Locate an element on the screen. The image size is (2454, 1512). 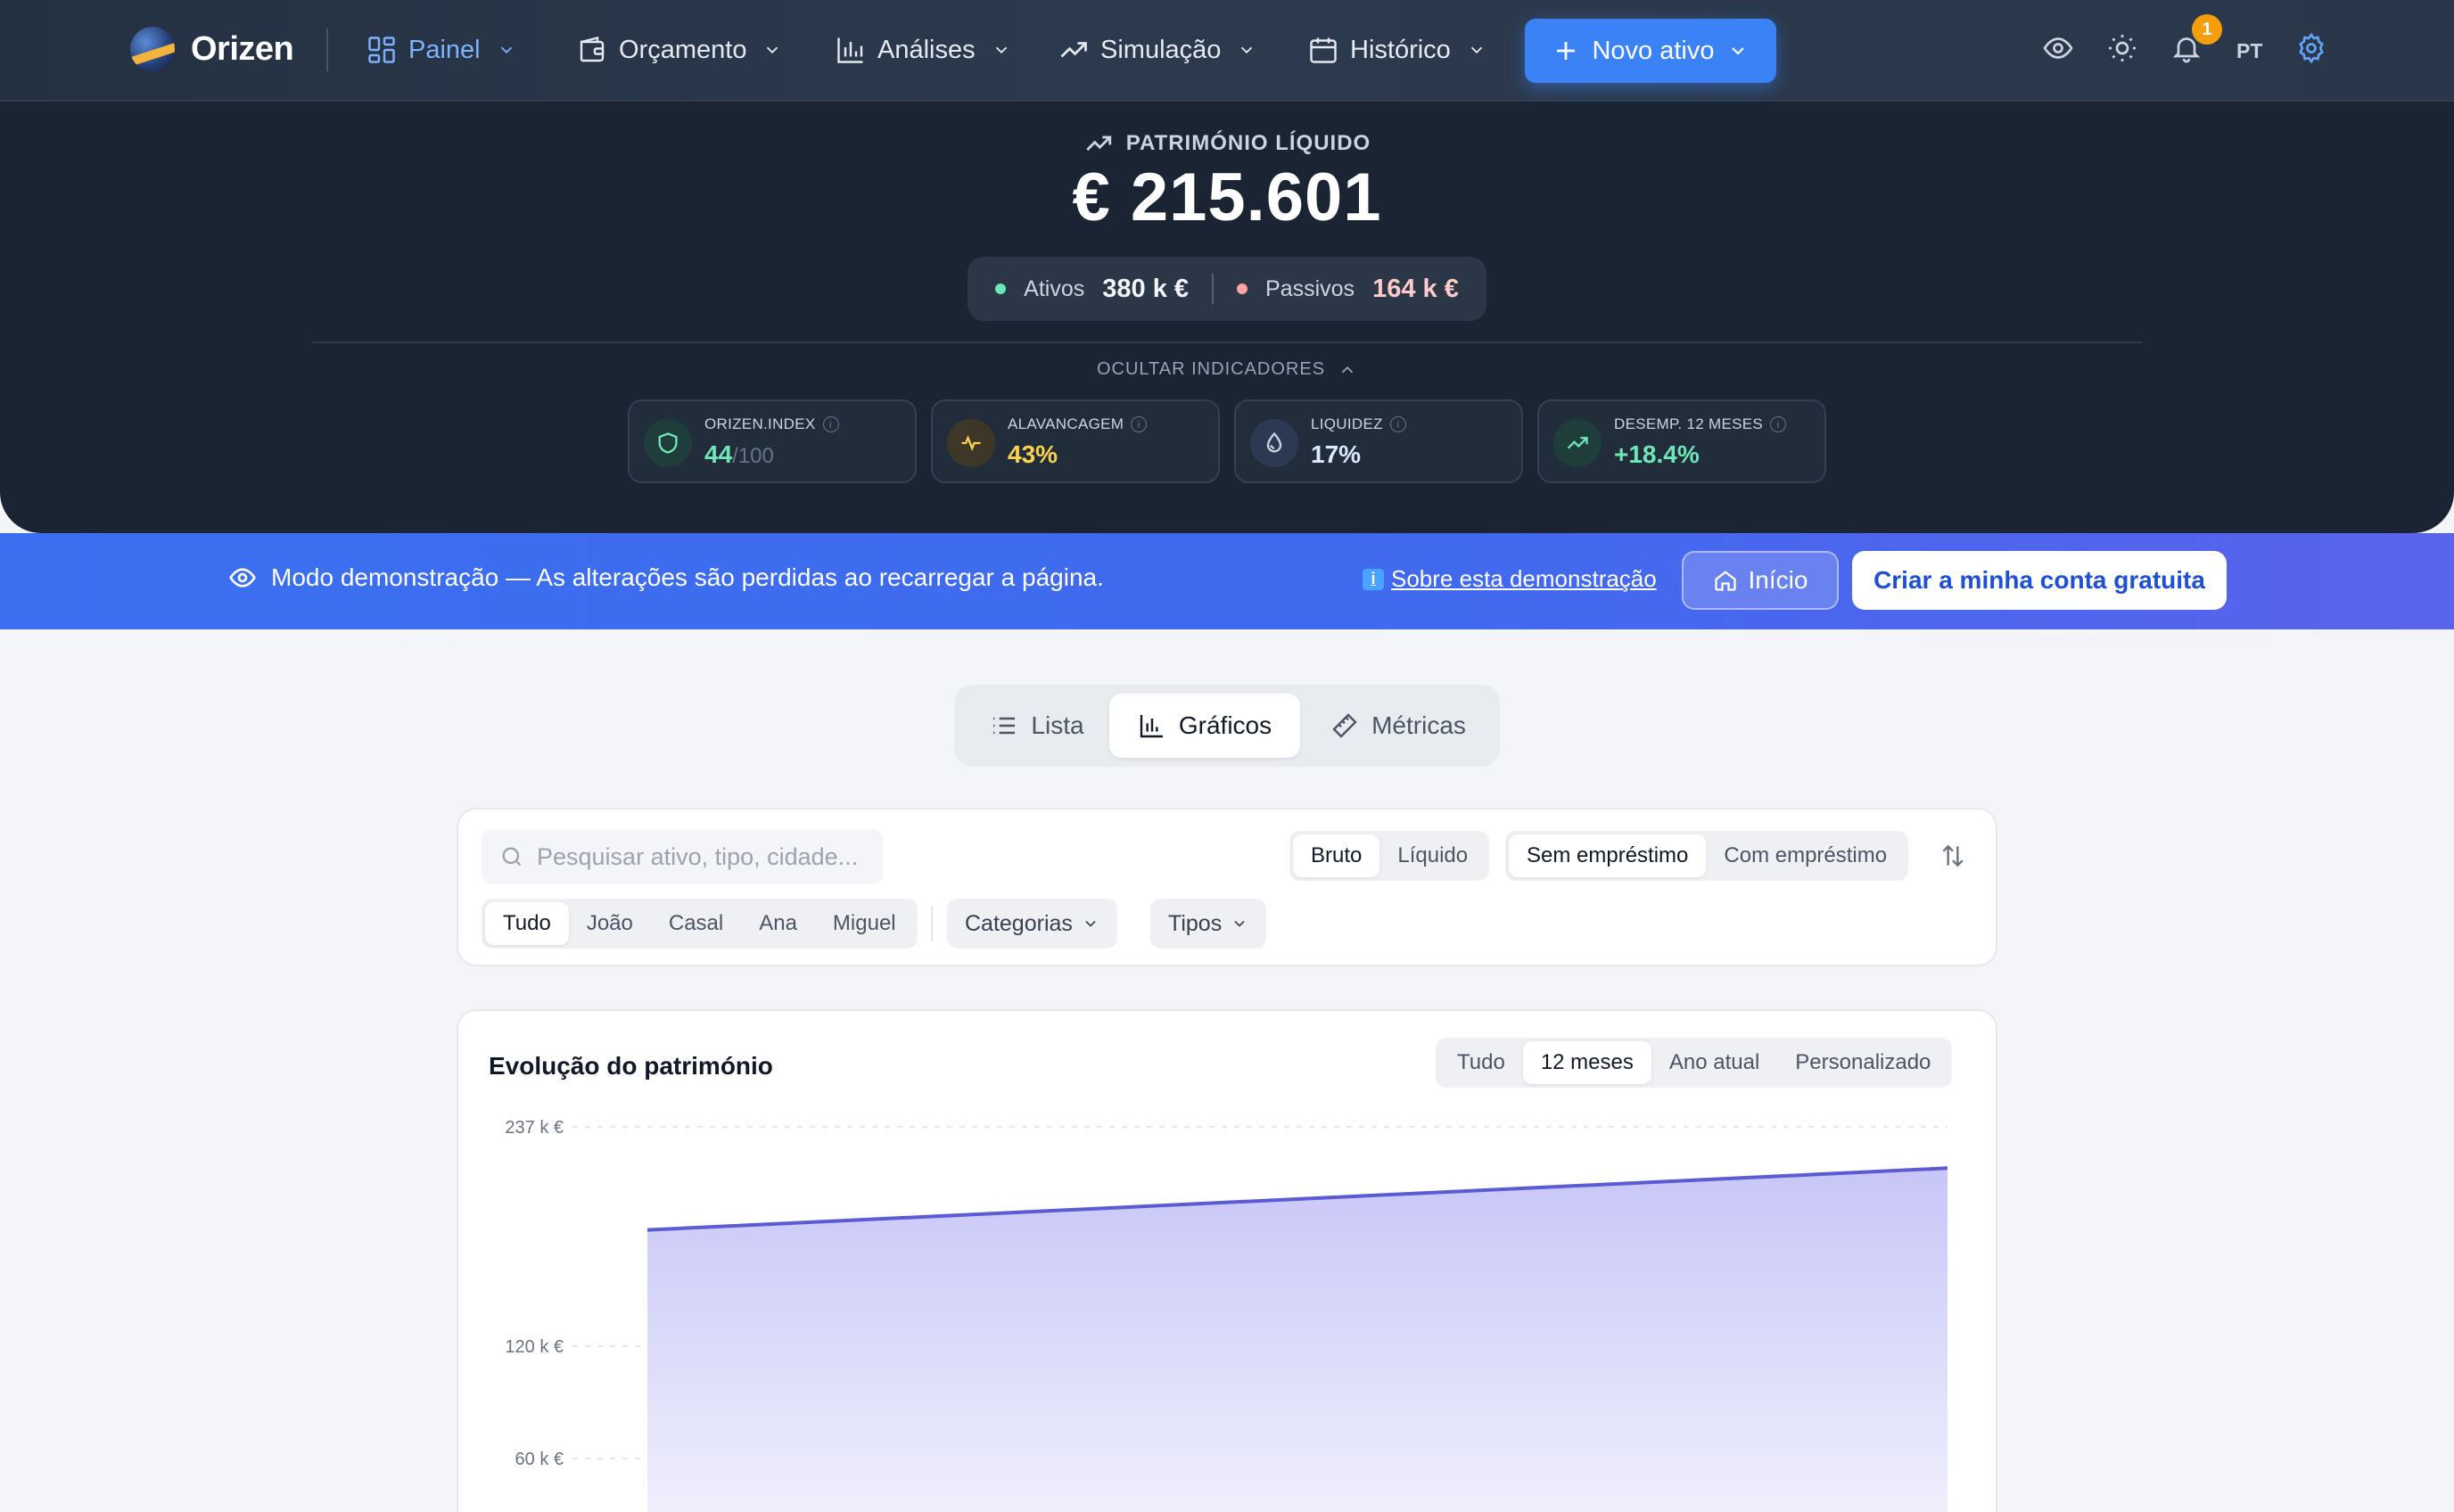
nav-item-analises: Análises is located at coordinates (923, 50).